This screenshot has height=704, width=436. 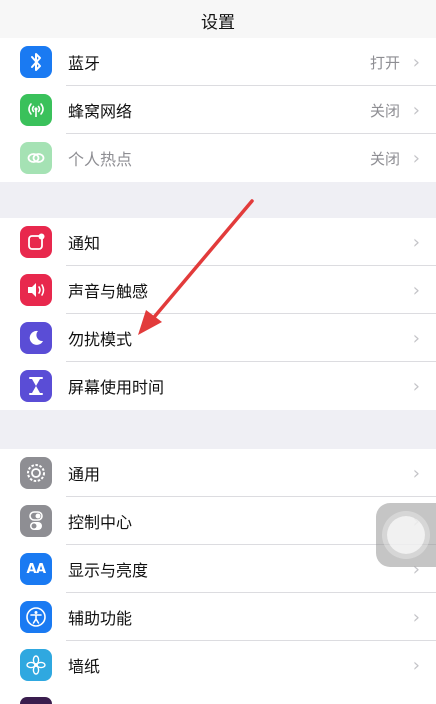 What do you see at coordinates (36, 473) in the screenshot?
I see `gear-icon` at bounding box center [36, 473].